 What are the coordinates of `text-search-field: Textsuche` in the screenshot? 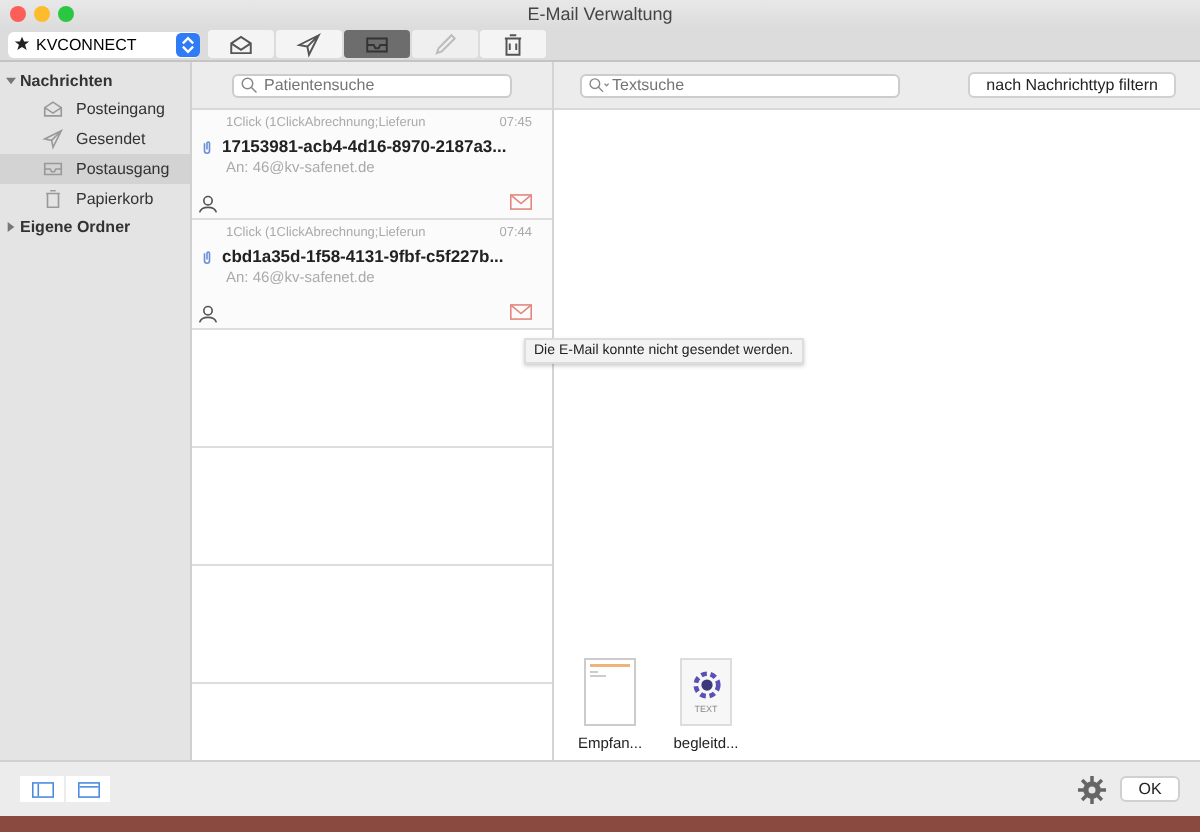 It's located at (740, 85).